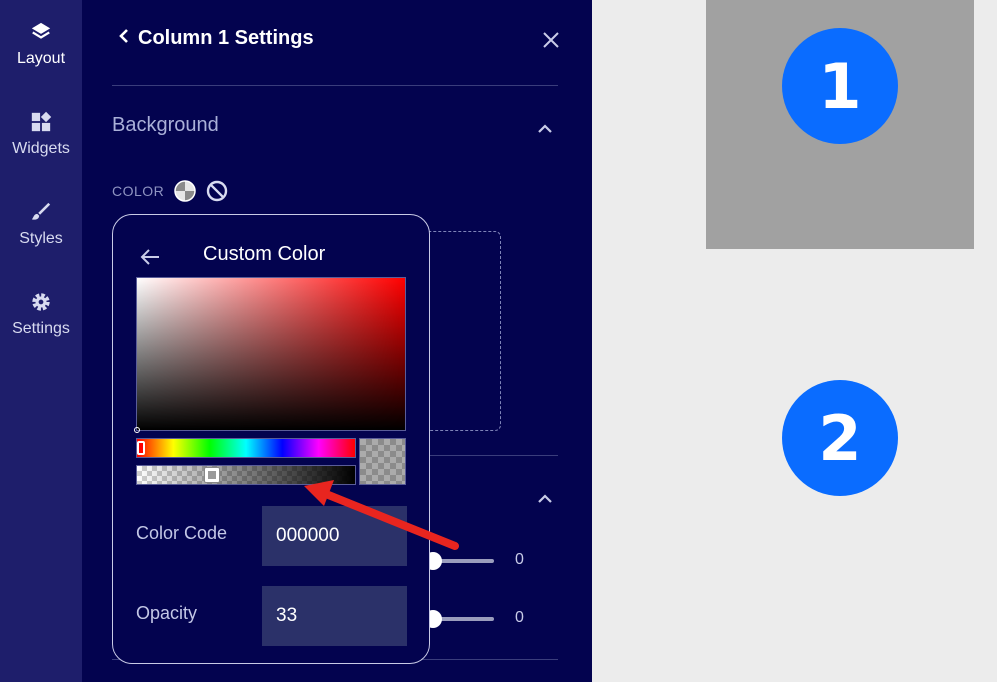 The image size is (997, 682). What do you see at coordinates (165, 125) in the screenshot?
I see `section-title-background: Background` at bounding box center [165, 125].